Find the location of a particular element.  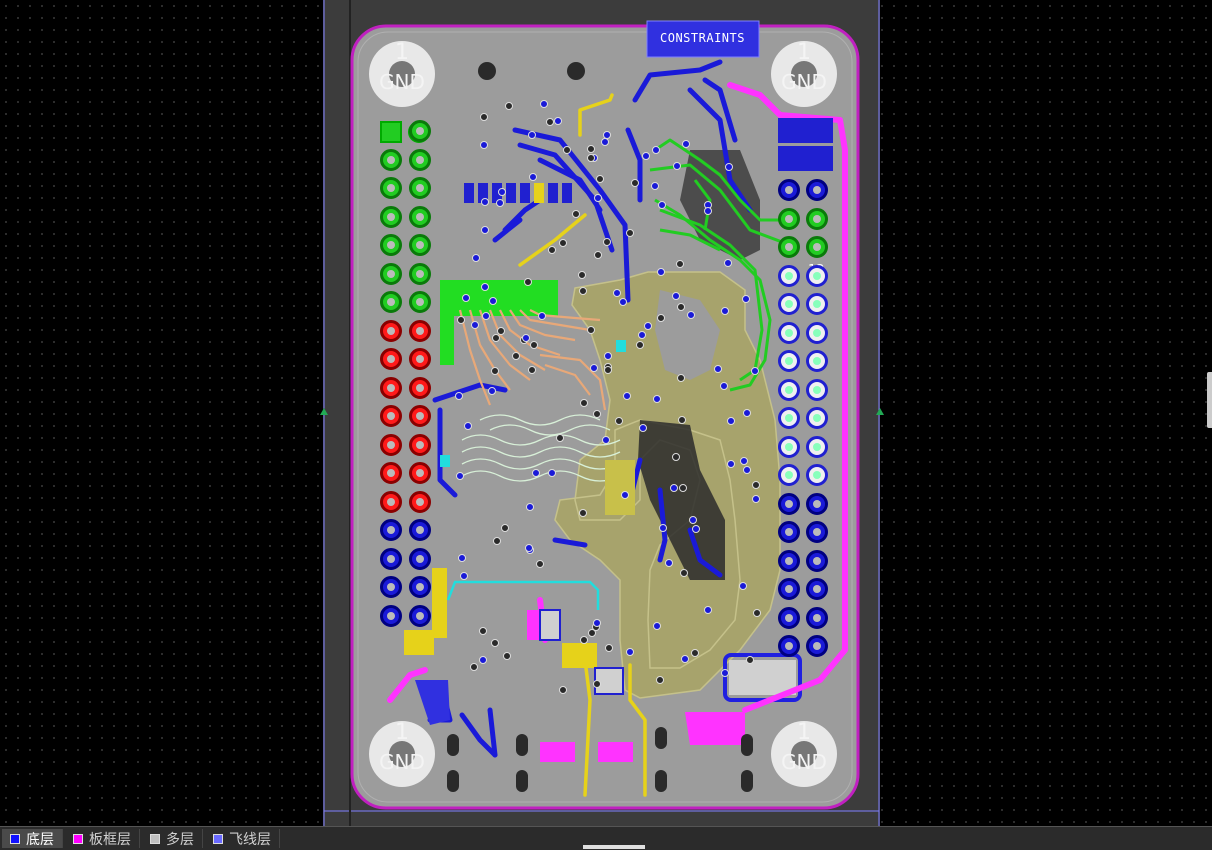

layer-tab-bottom: 底层 is located at coordinates (32, 838).